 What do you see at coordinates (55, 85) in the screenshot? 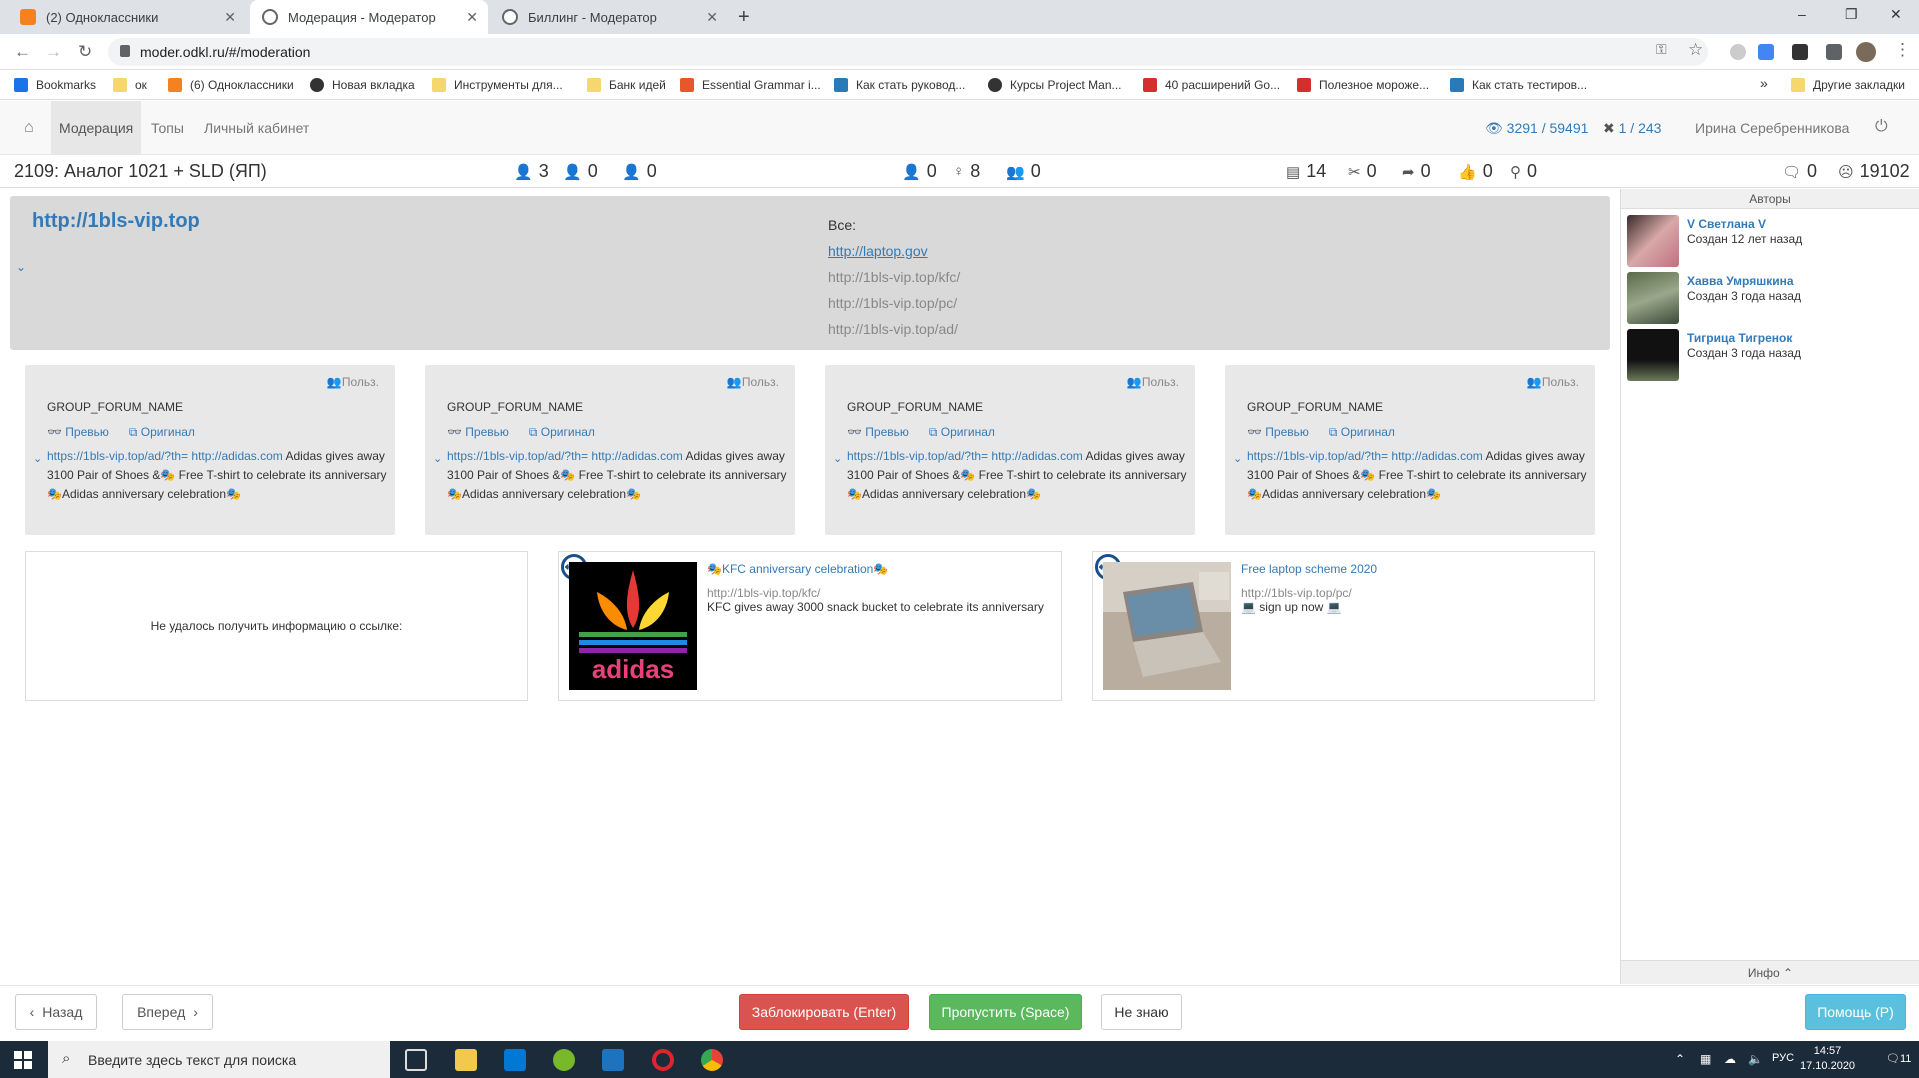
I see `bookmark-item: Bookmarks` at bounding box center [55, 85].